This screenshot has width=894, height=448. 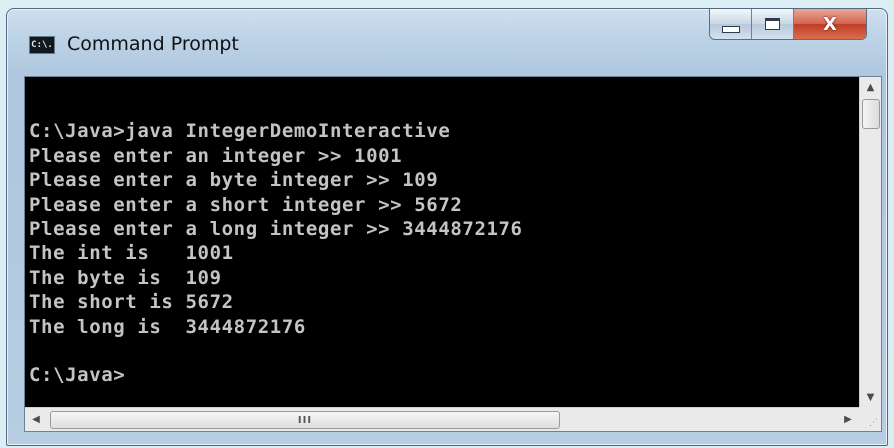 What do you see at coordinates (125, 277) in the screenshot?
I see `console-line: The byte is 109` at bounding box center [125, 277].